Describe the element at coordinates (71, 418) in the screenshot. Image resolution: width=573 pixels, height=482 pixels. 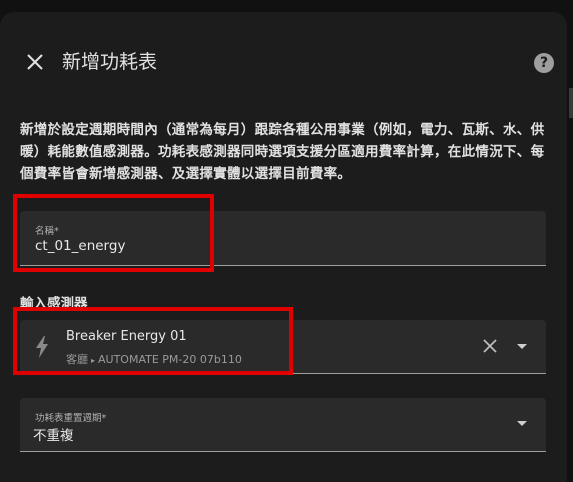
I see `reset-cycle-label: 功耗表重置週期*` at that location.